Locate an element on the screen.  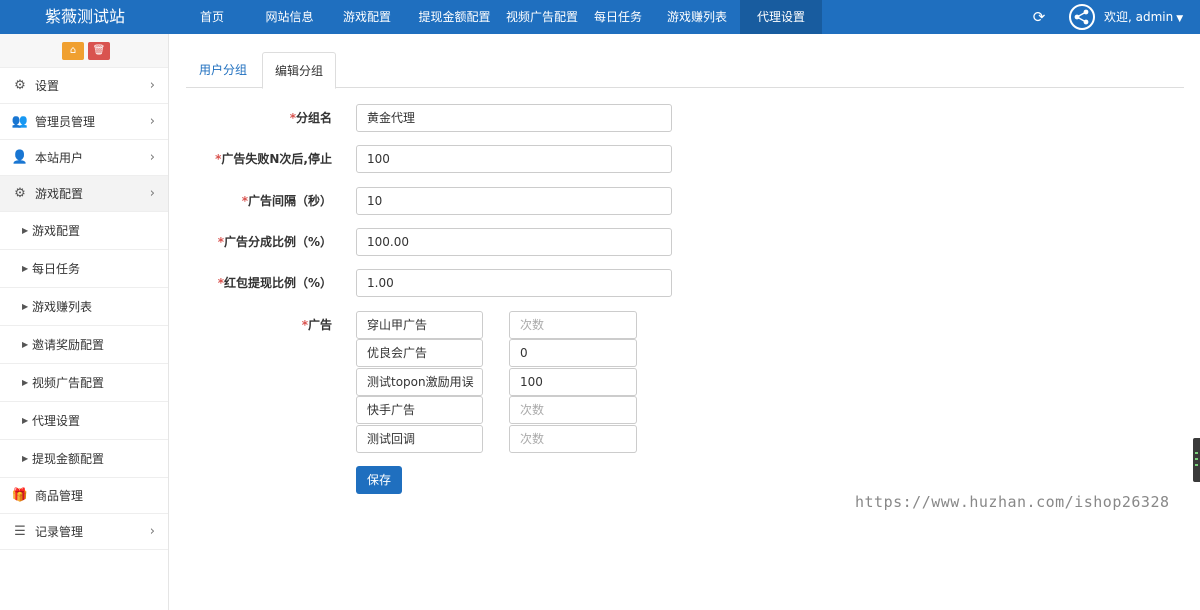
nav-home: 首页 is located at coordinates (212, 17).